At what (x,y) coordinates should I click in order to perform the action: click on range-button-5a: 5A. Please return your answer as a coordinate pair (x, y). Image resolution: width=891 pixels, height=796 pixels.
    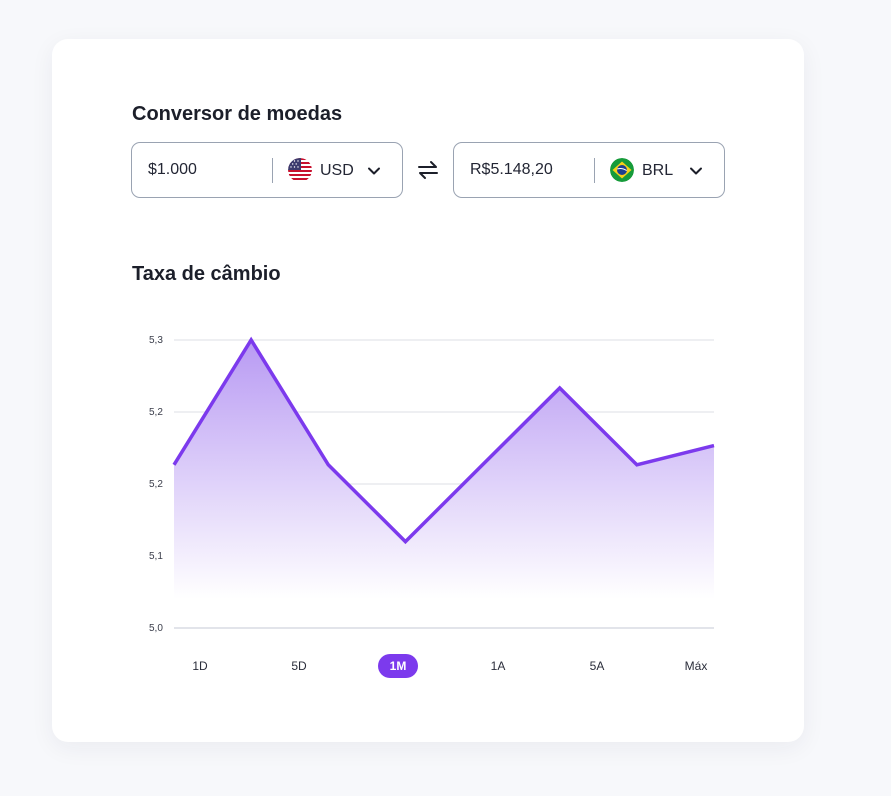
    Looking at the image, I should click on (597, 666).